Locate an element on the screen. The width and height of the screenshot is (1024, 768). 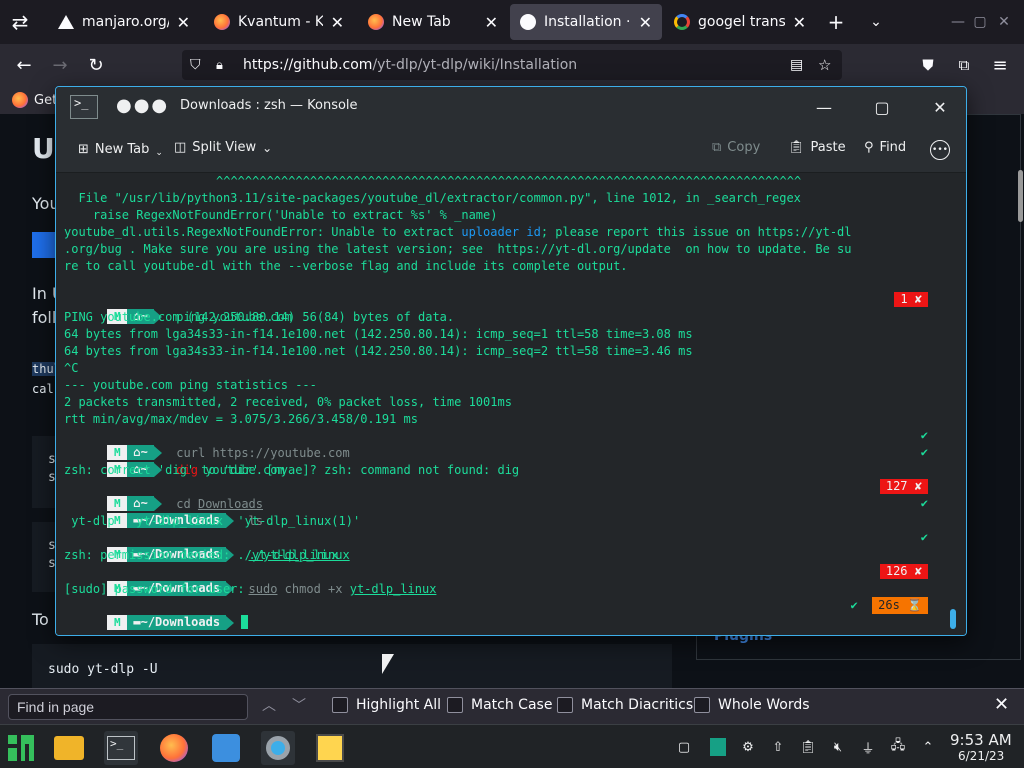
option-label: Match Diacritics is located at coordinates (637, 705).